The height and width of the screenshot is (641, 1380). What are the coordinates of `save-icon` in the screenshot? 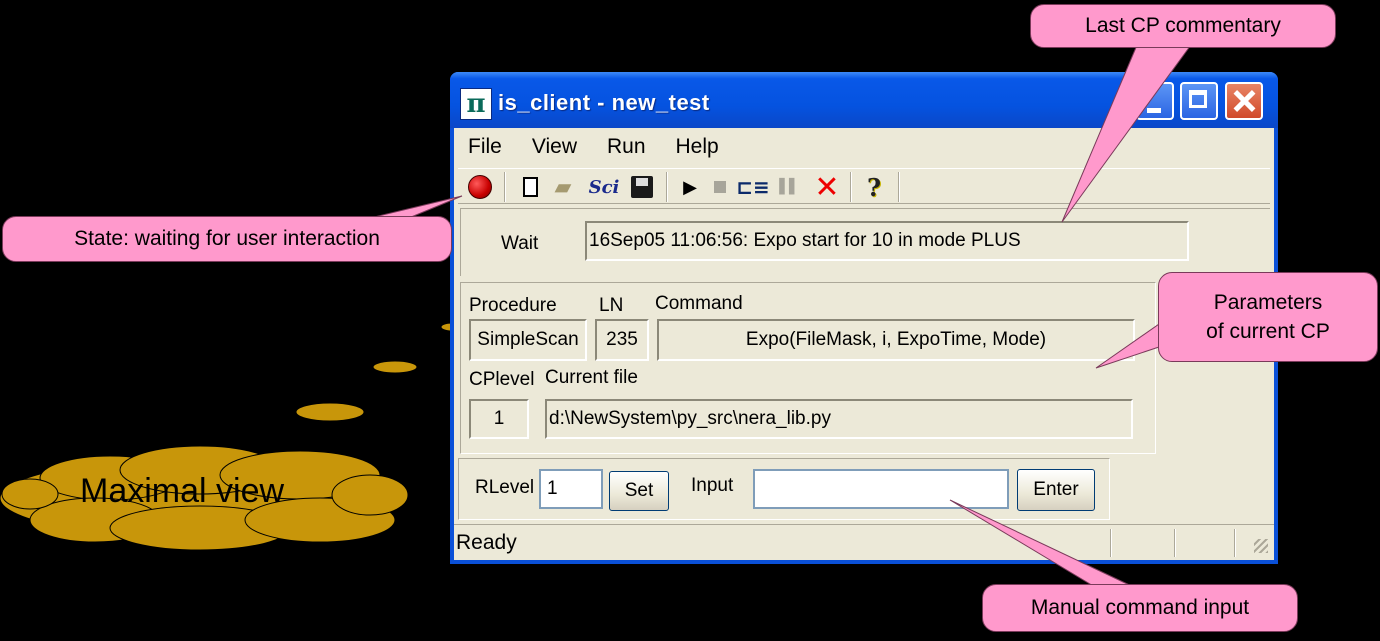 It's located at (642, 187).